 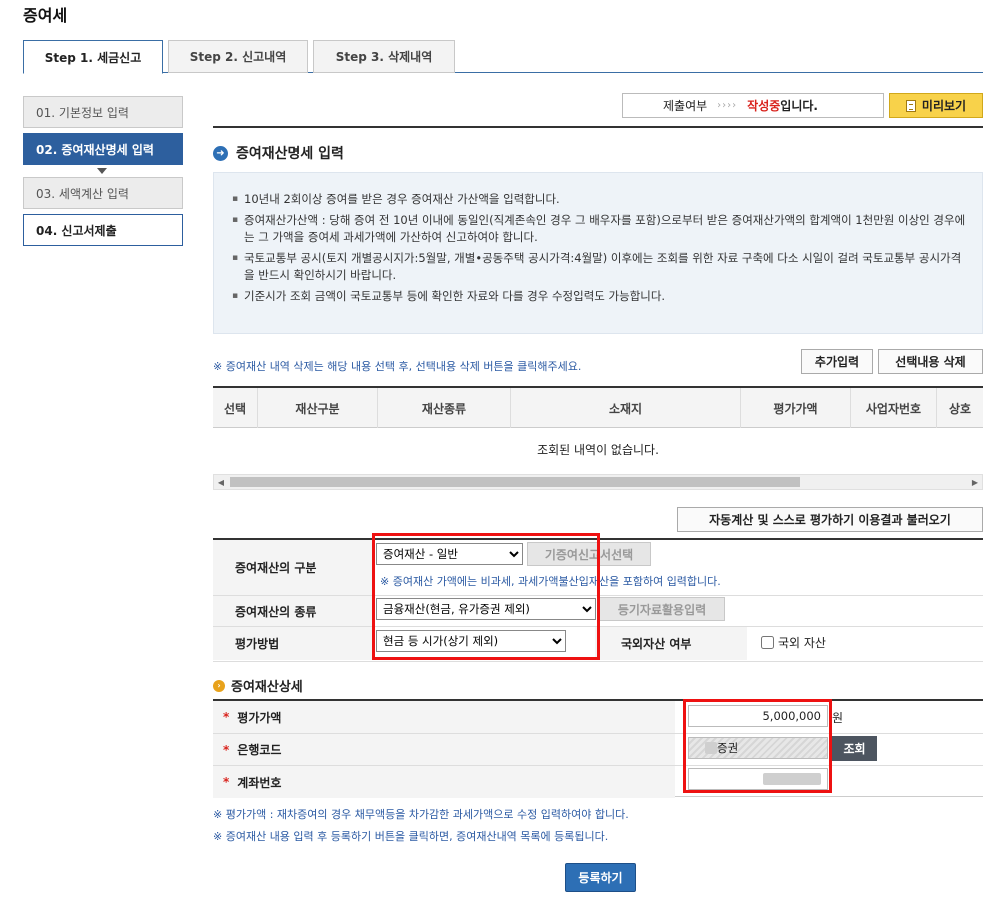 I want to click on submission-status: 제출여부 ›››› 작성중 입니다., so click(x=753, y=105).